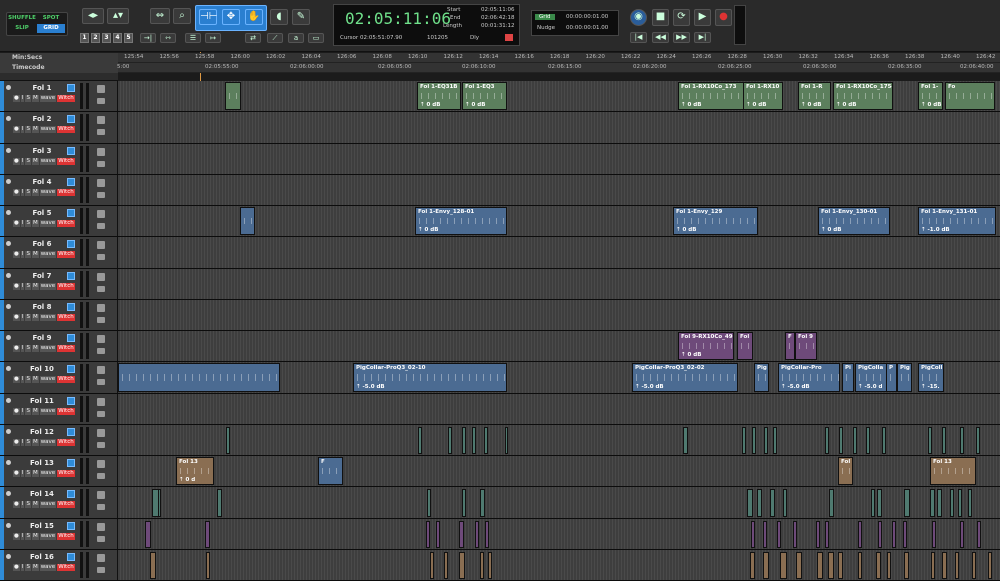 The height and width of the screenshot is (581, 1000). Describe the element at coordinates (953, 471) in the screenshot. I see `audio-clip: Fol 13` at that location.